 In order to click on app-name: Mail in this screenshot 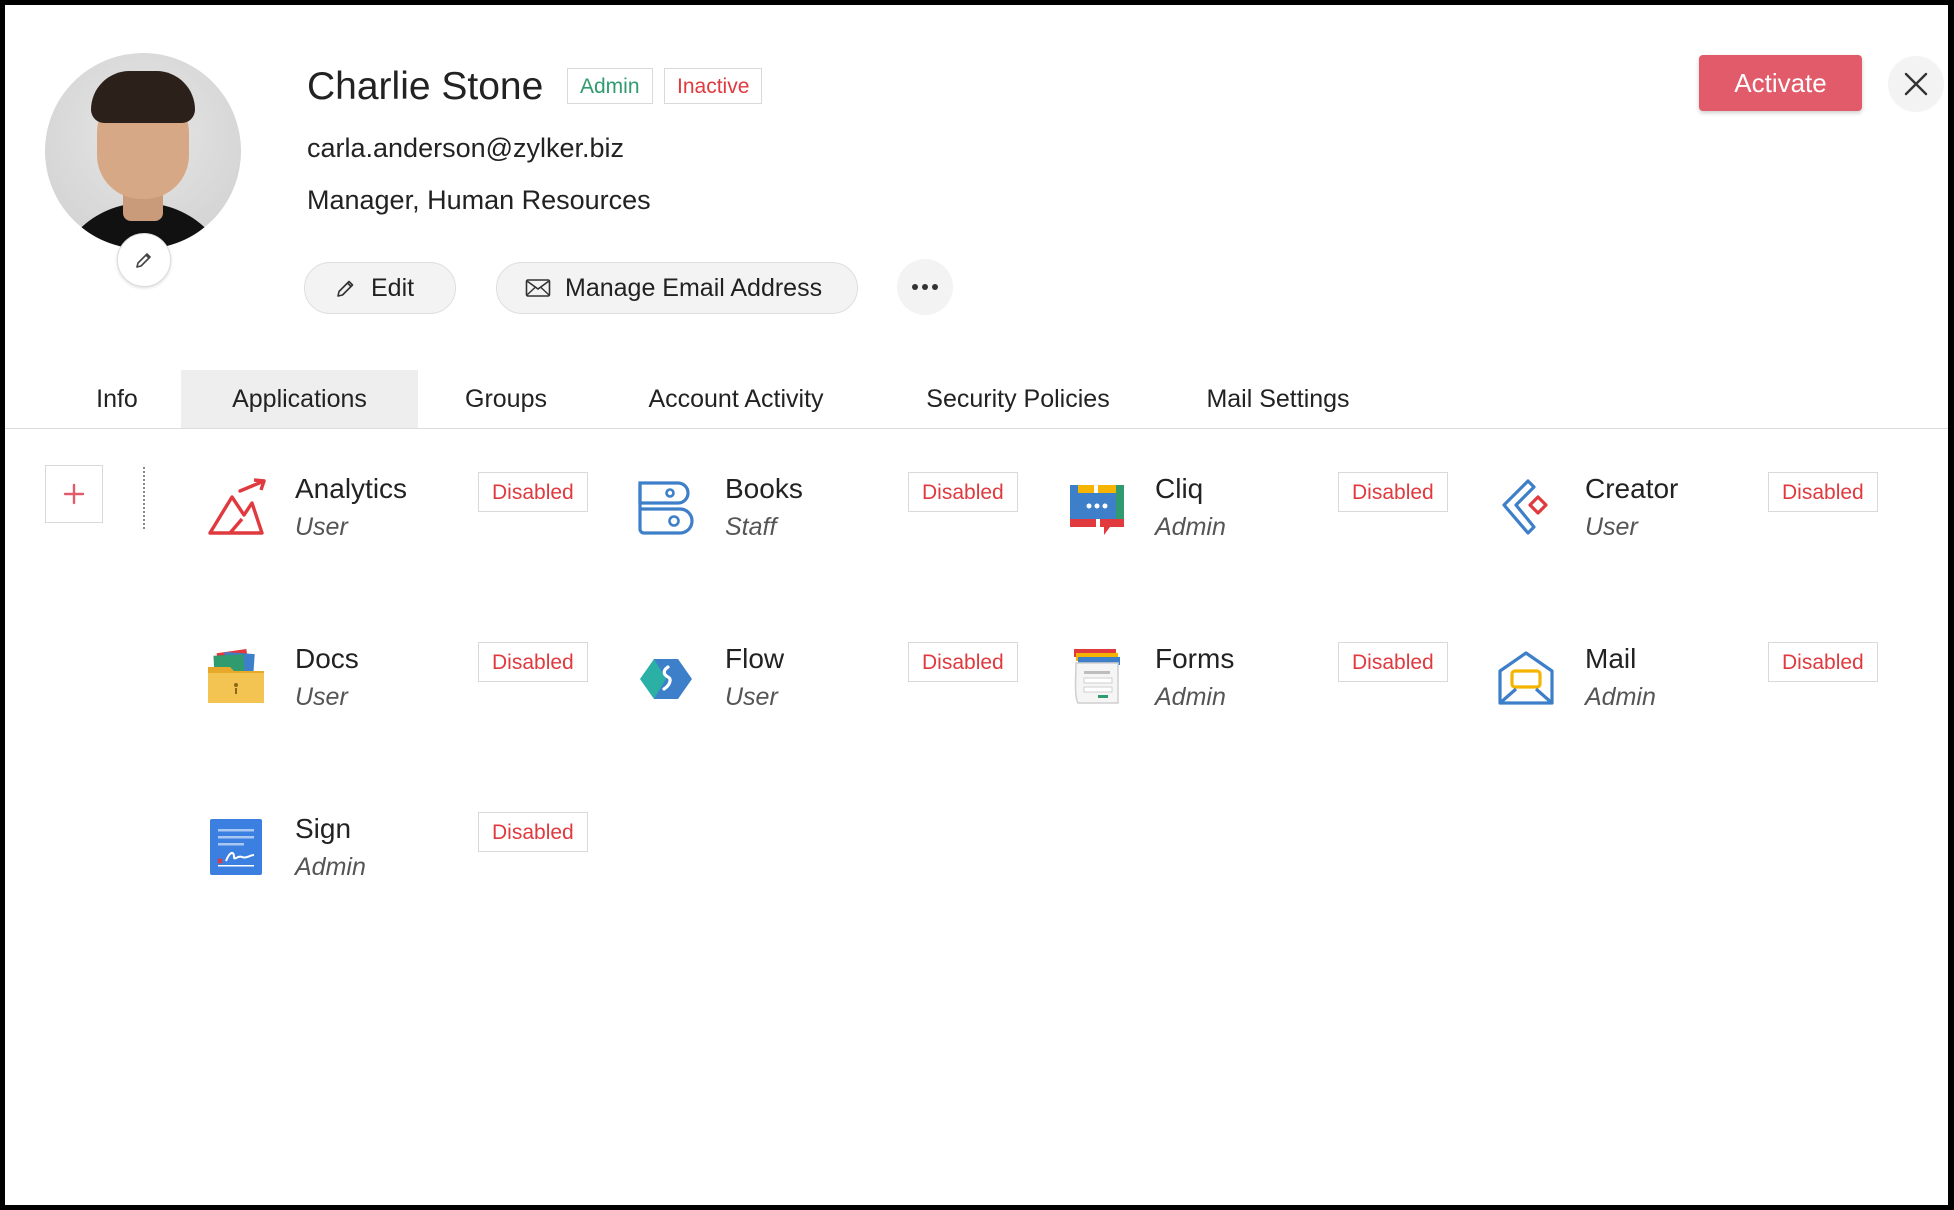, I will do `click(1611, 658)`.